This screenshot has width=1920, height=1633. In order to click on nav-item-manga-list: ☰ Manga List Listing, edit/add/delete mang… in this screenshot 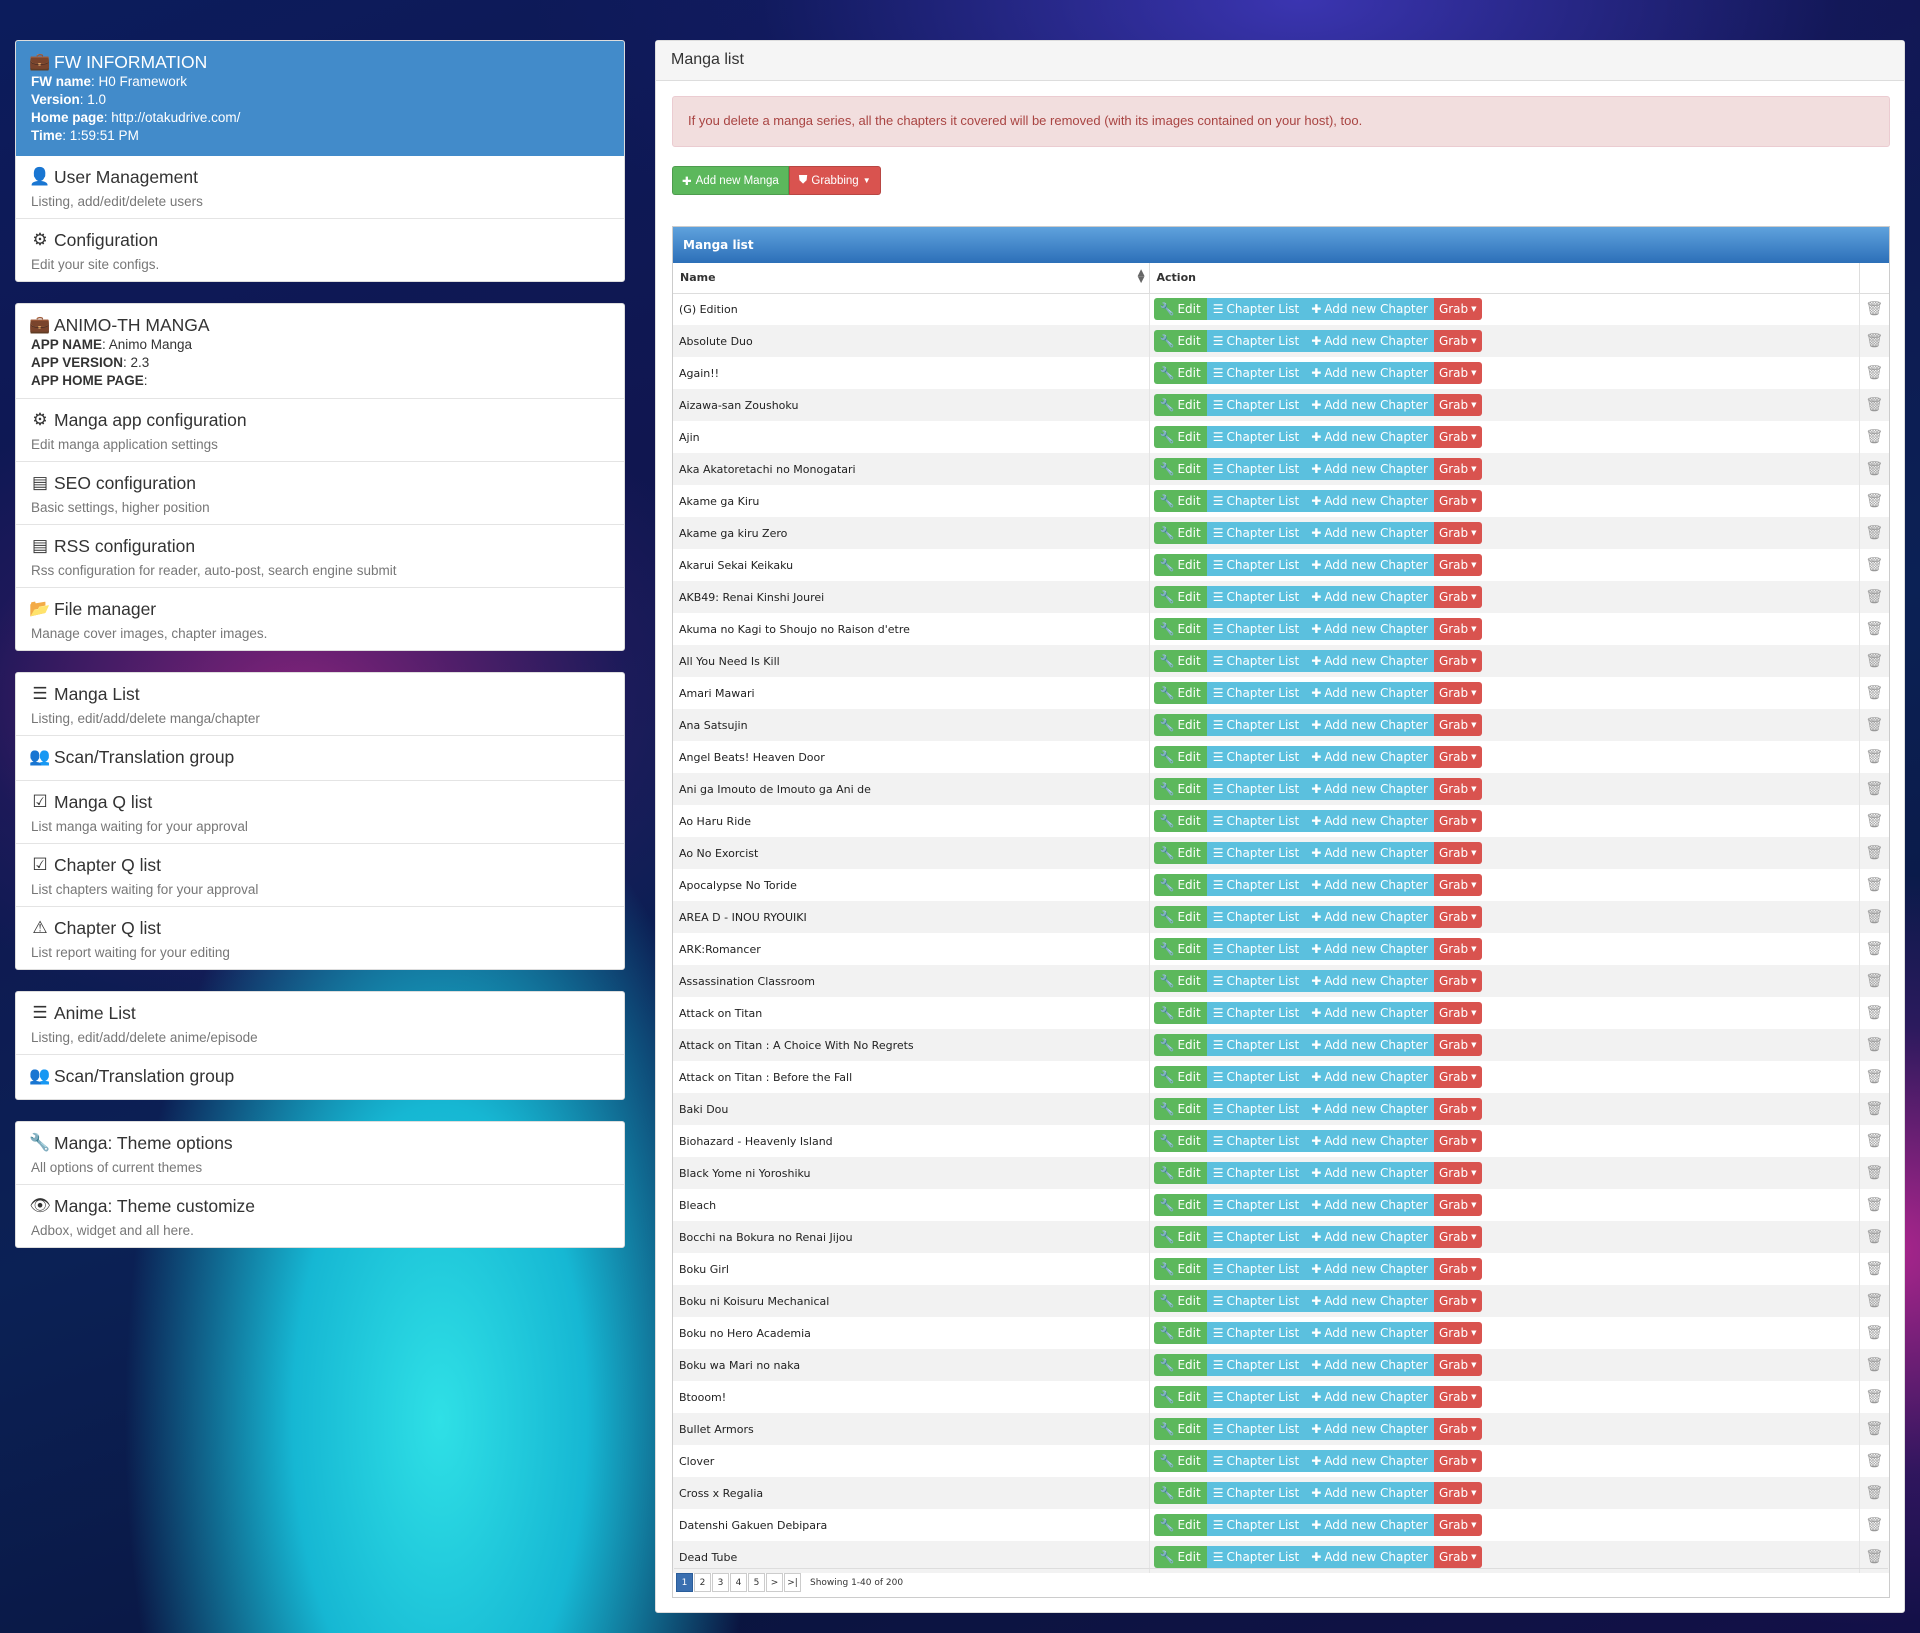, I will do `click(320, 704)`.